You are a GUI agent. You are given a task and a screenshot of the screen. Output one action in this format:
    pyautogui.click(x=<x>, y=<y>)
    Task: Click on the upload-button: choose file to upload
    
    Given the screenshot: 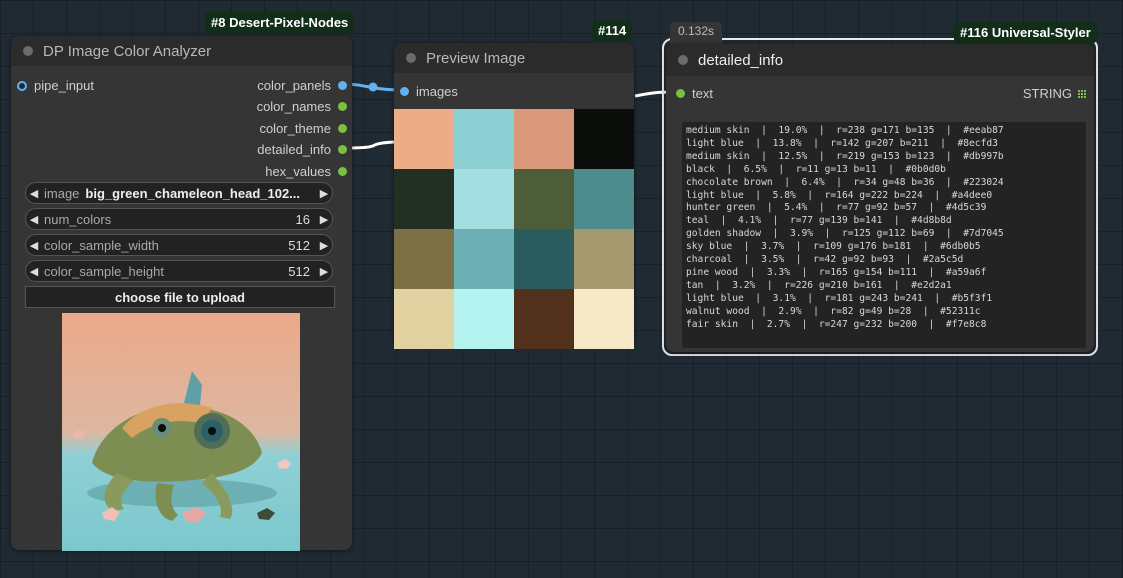 What is the action you would take?
    pyautogui.click(x=180, y=297)
    